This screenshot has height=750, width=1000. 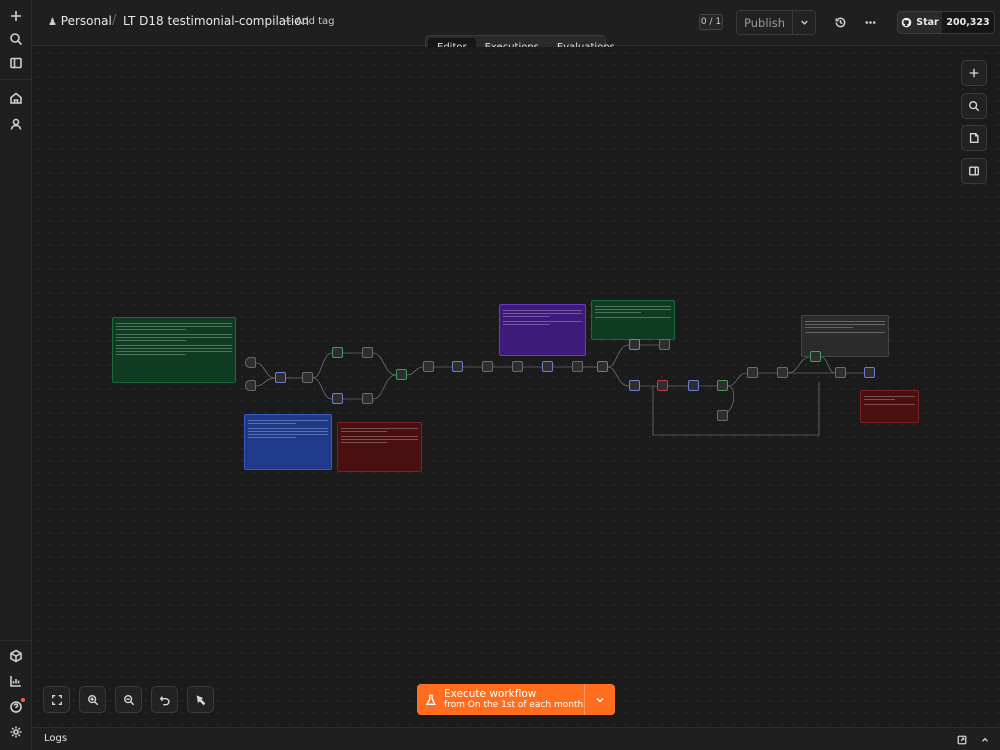 What do you see at coordinates (288, 442) in the screenshot?
I see `sticky-note-sheet-layout` at bounding box center [288, 442].